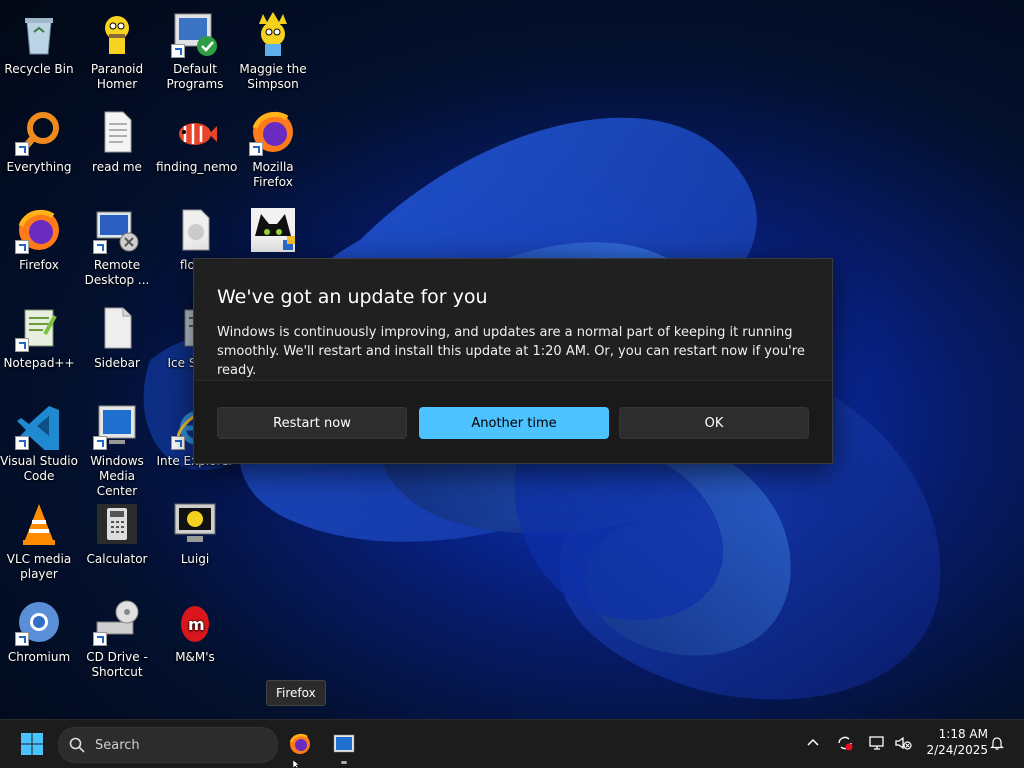  What do you see at coordinates (39, 328) in the screenshot?
I see `notepadpp-icon` at bounding box center [39, 328].